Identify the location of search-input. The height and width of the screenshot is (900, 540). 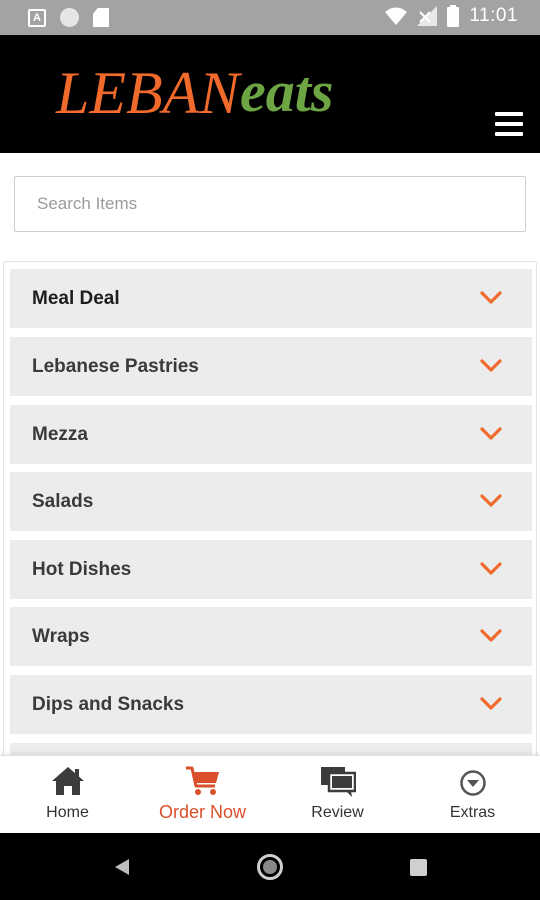
(270, 204).